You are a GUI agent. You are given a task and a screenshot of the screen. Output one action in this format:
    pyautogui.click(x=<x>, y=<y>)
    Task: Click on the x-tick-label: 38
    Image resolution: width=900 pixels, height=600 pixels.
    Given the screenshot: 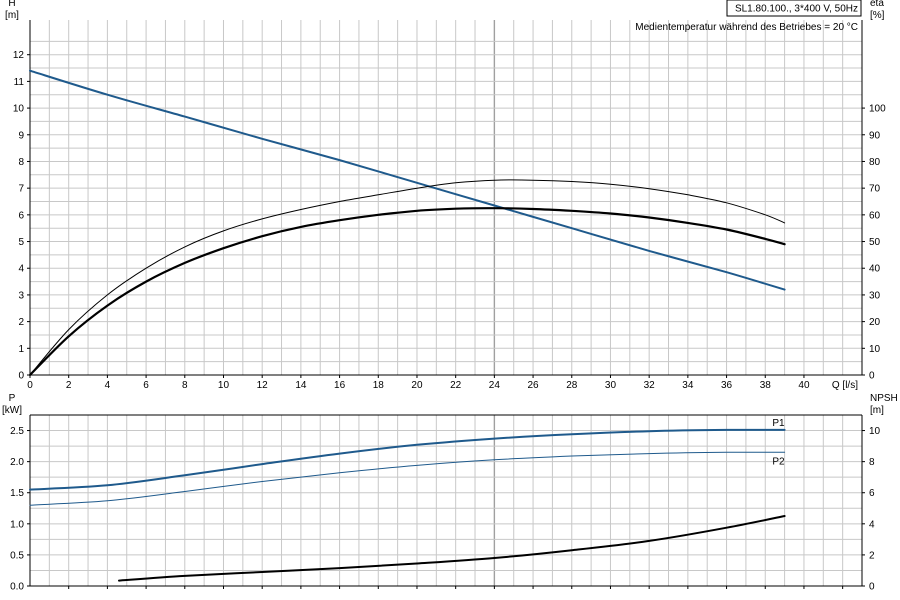 What is the action you would take?
    pyautogui.click(x=766, y=385)
    